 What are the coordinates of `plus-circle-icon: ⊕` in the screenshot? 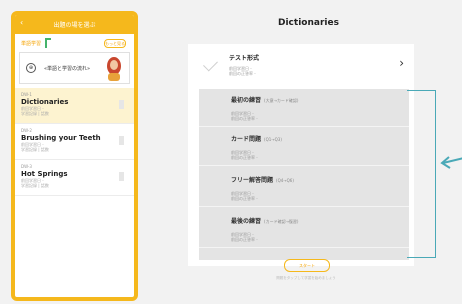 It's located at (31, 68).